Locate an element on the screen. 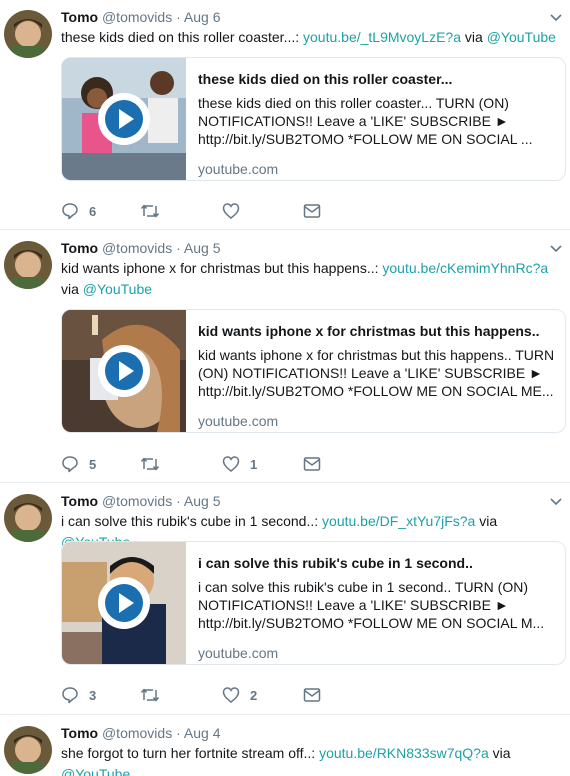  tweet-link: youtu.be/DF_xtYu7jFs?a is located at coordinates (398, 521).